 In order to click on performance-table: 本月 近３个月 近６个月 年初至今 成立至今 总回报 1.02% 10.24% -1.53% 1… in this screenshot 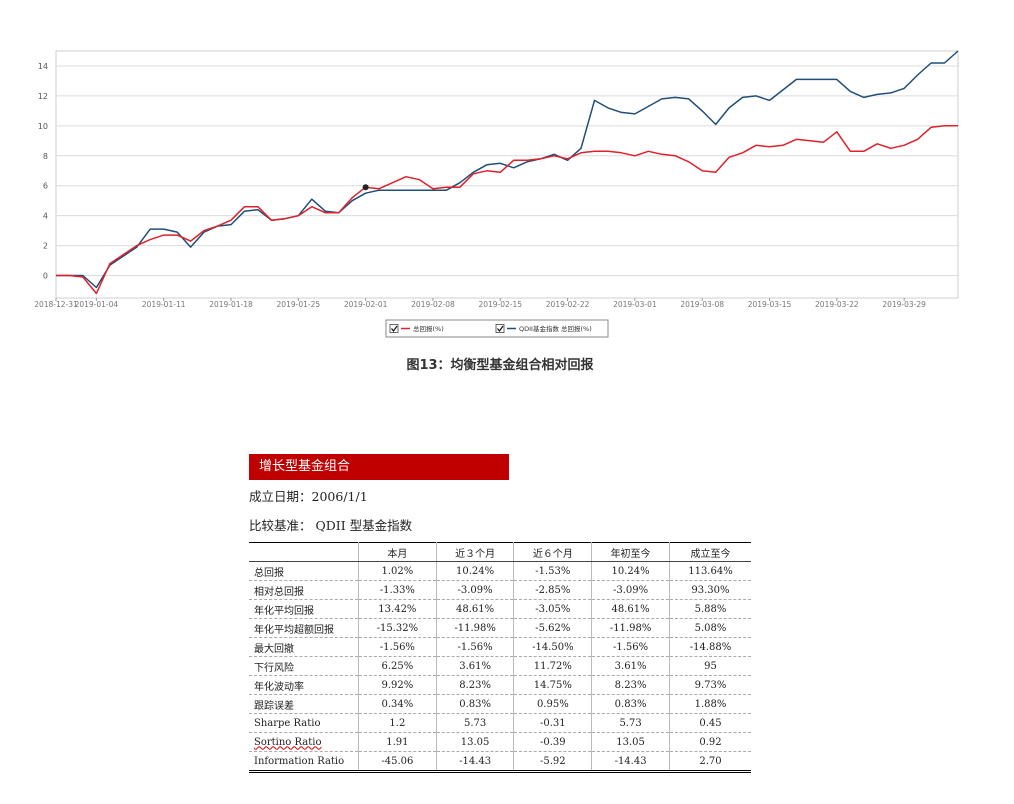, I will do `click(500, 657)`.